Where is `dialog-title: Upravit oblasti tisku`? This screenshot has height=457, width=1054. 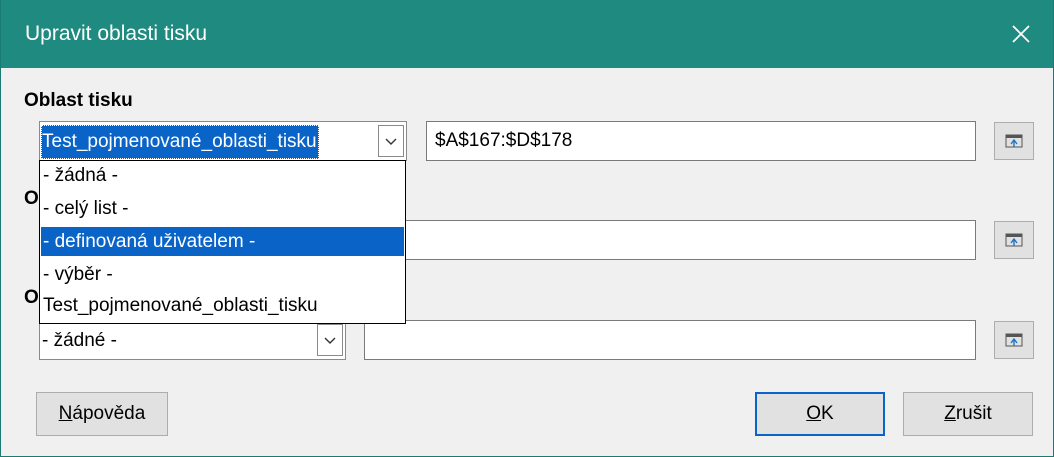
dialog-title: Upravit oblasti tisku is located at coordinates (116, 33).